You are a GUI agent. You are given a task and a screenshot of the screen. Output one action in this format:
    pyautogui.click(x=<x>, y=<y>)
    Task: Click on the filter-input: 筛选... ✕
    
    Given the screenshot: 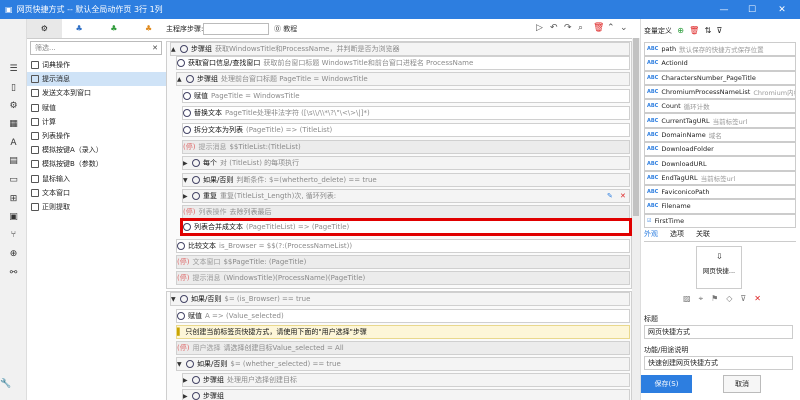 What is the action you would take?
    pyautogui.click(x=96, y=48)
    